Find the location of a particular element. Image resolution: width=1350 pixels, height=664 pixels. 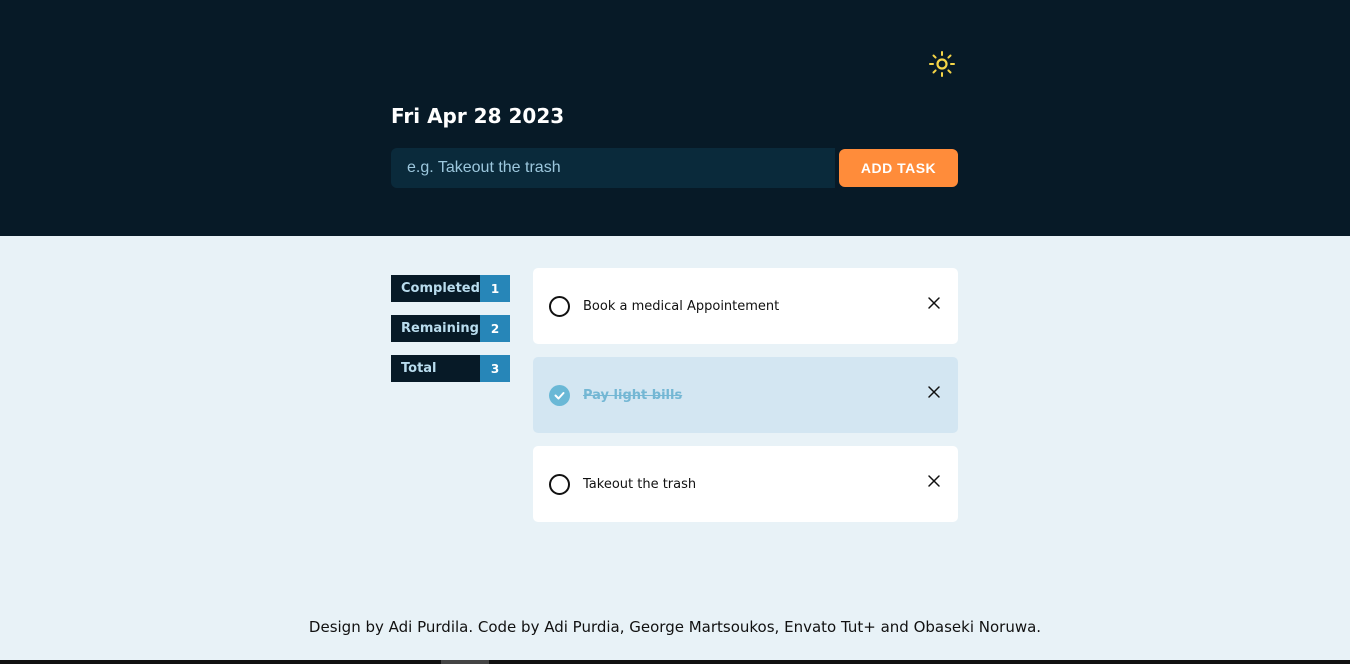

task-item: Book a medical Appointement is located at coordinates (745, 306).